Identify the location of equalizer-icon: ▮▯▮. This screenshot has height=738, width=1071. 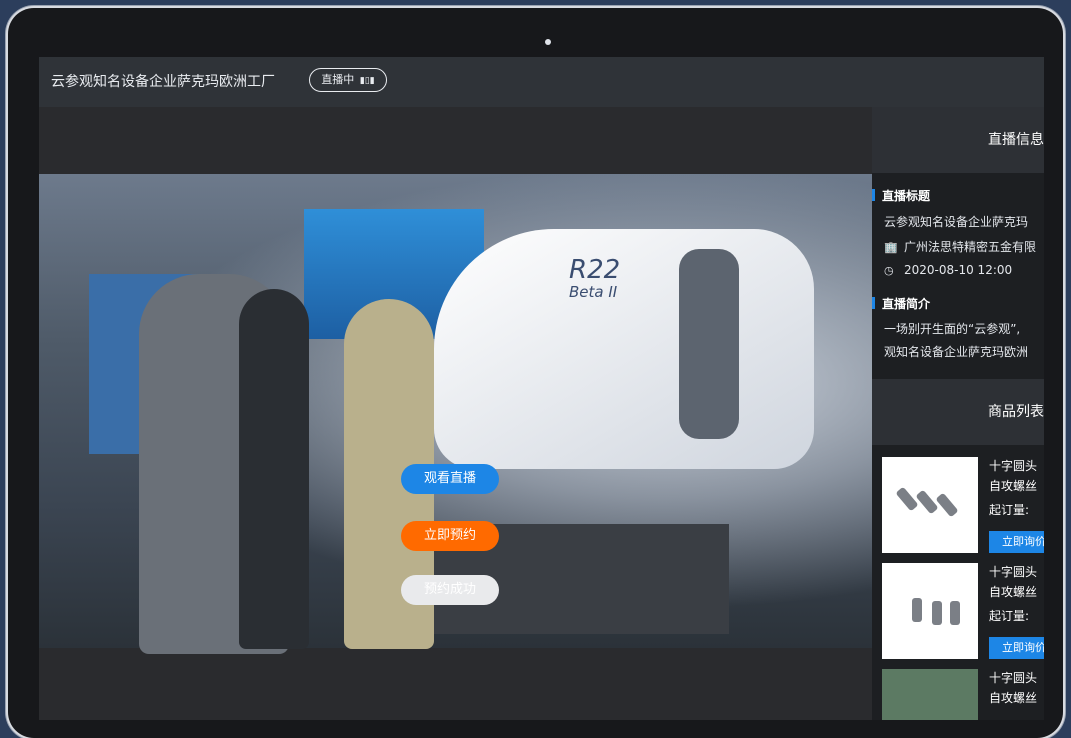
(367, 81).